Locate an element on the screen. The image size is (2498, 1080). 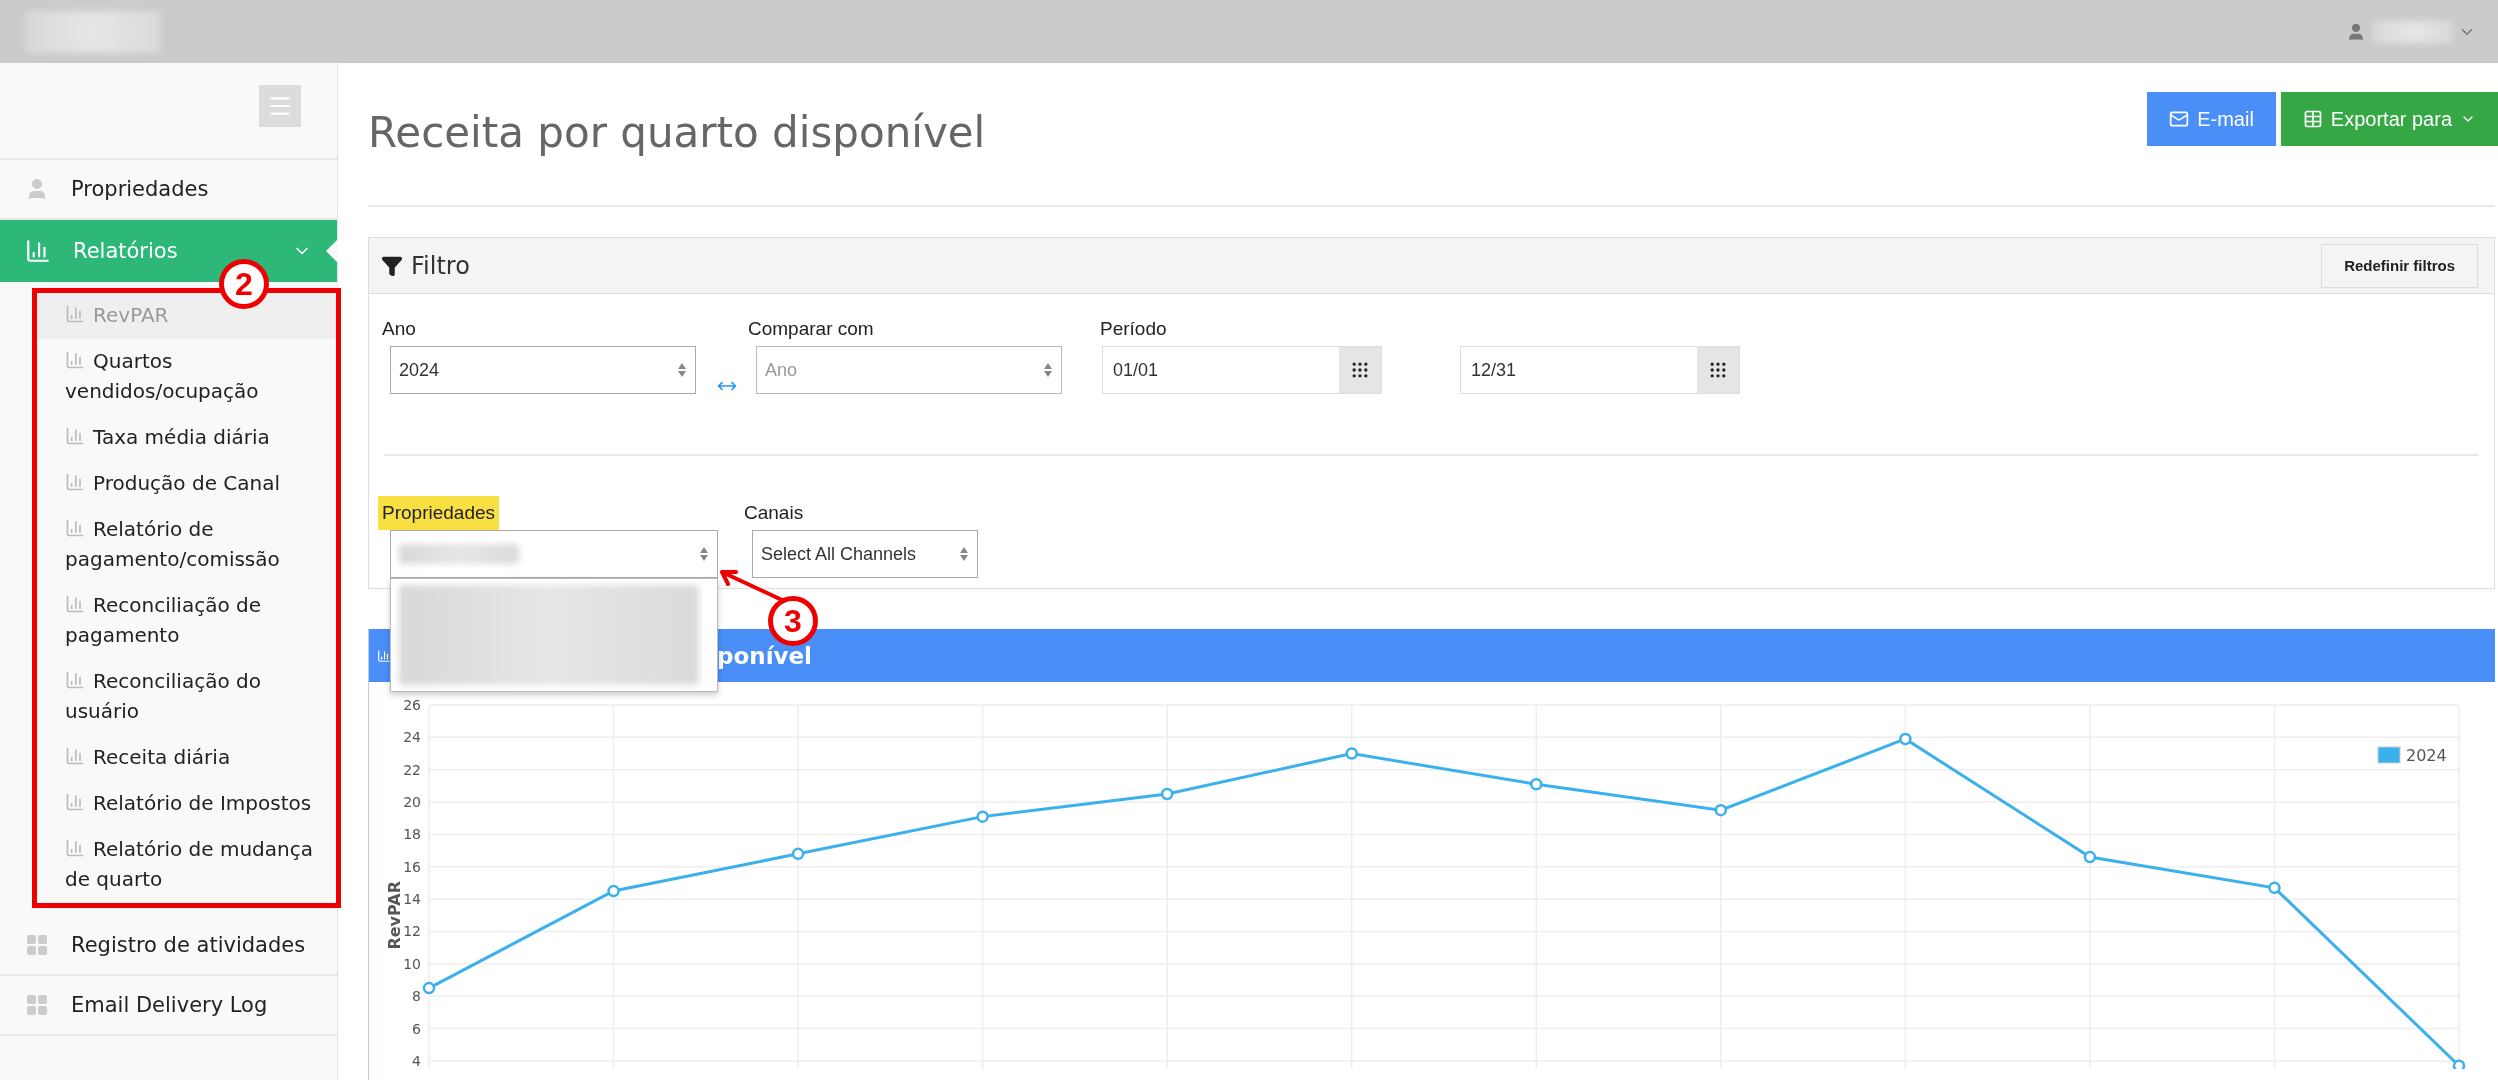
axis-tick-label: 6 is located at coordinates (416, 1028).